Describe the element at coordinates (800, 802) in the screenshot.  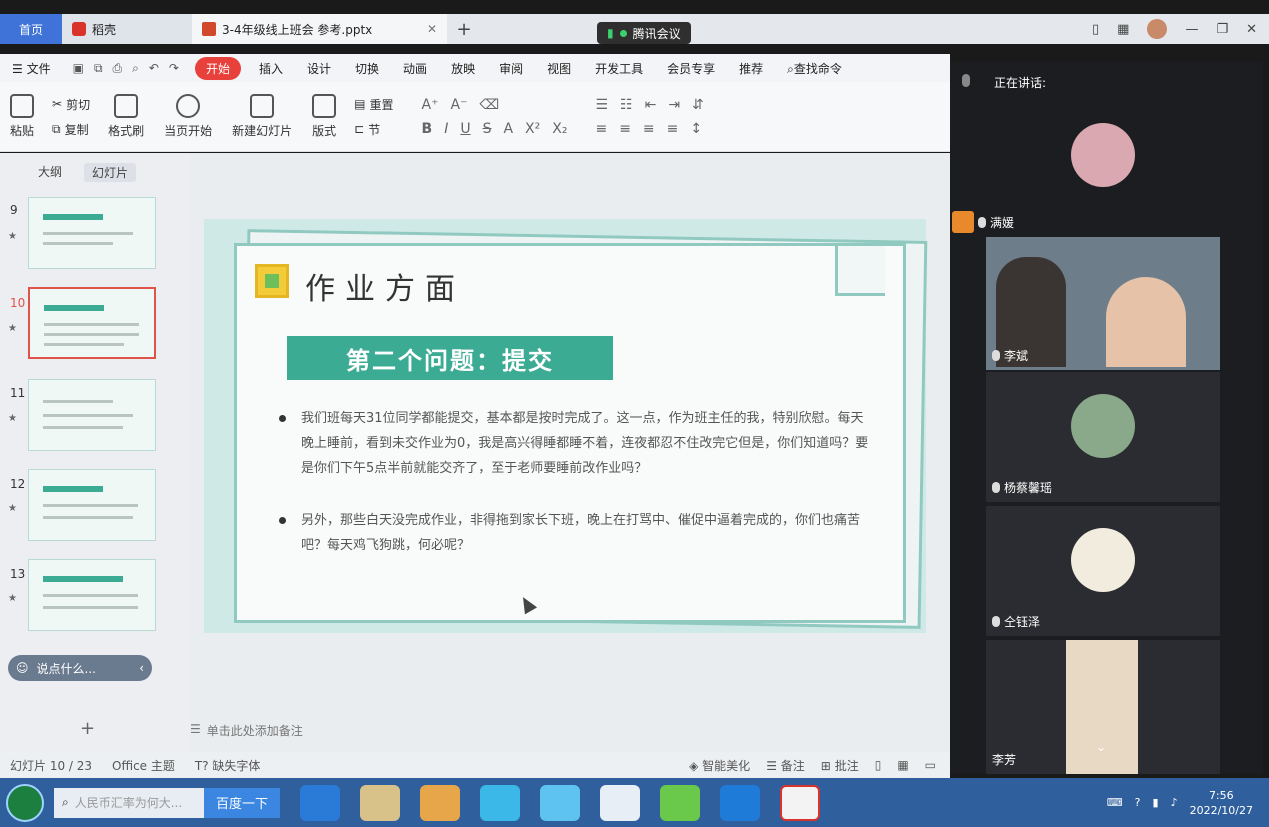
I see `wps-icon` at that location.